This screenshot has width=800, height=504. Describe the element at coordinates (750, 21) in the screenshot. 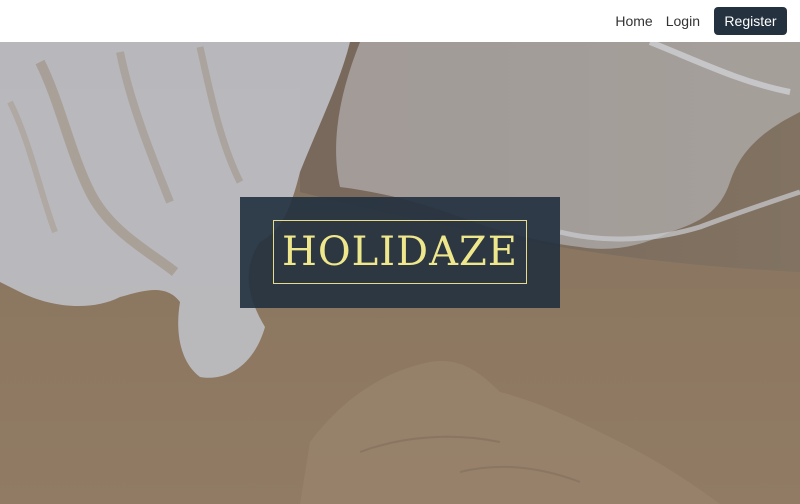

I see `register-button: Register` at that location.